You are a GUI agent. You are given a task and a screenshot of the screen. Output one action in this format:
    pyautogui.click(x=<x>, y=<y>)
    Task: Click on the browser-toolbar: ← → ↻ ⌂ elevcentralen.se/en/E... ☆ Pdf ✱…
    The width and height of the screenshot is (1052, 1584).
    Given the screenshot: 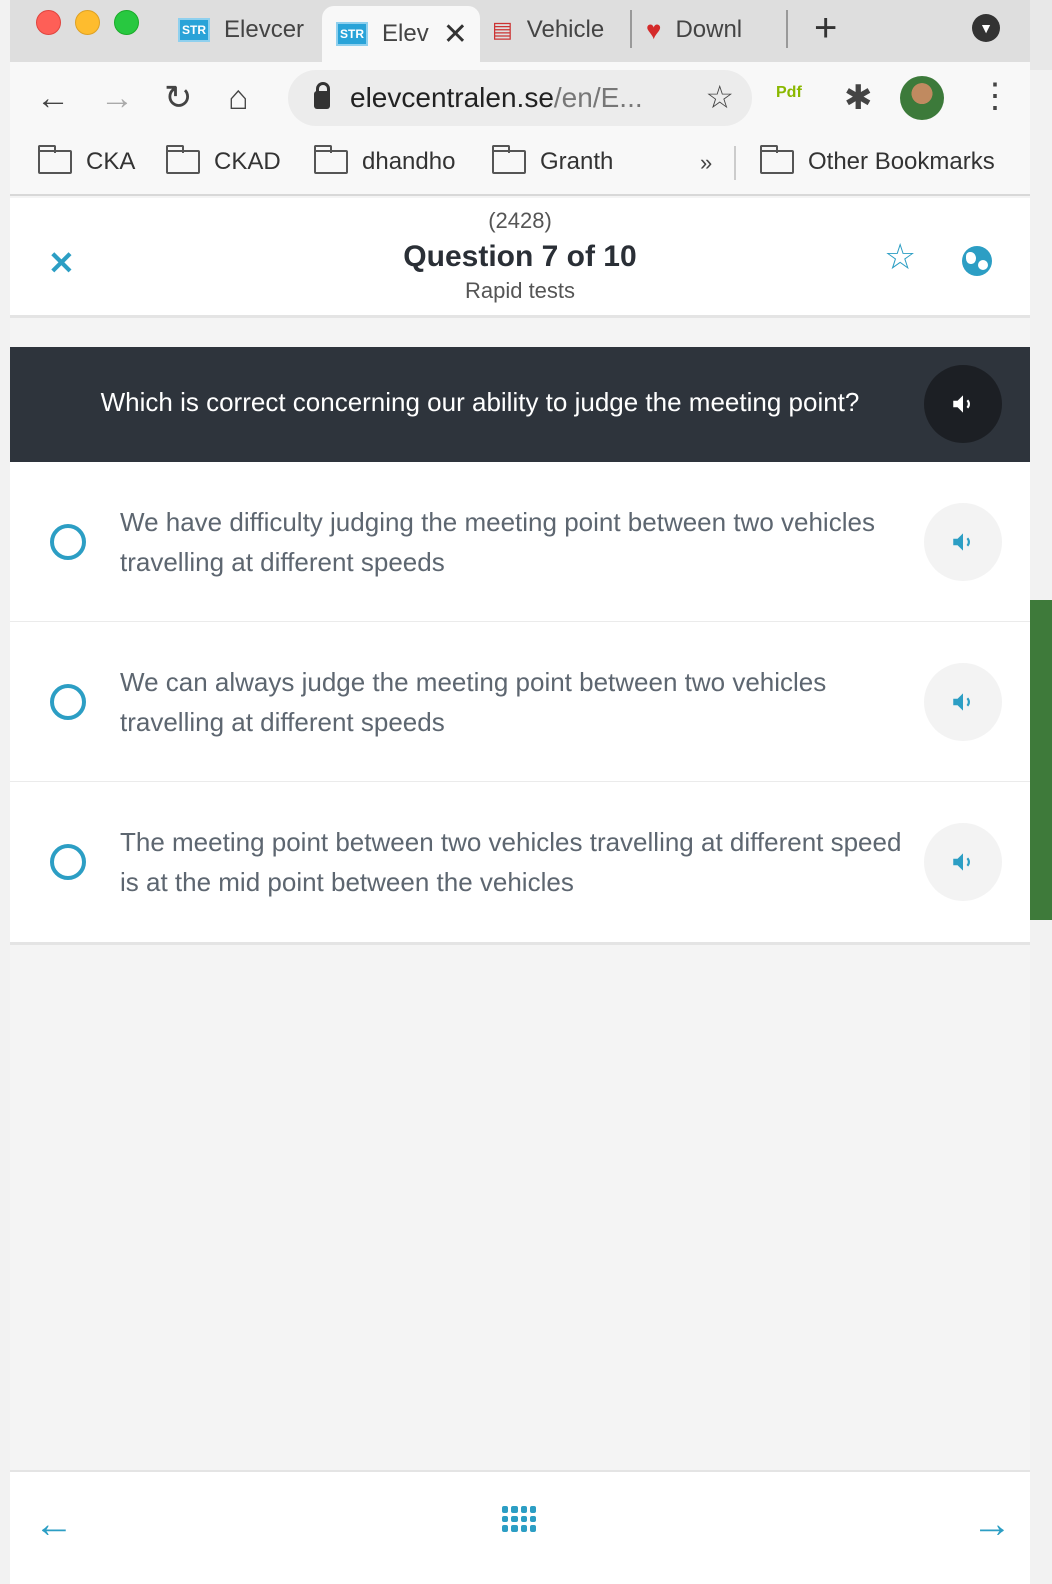 What is the action you would take?
    pyautogui.click(x=520, y=98)
    